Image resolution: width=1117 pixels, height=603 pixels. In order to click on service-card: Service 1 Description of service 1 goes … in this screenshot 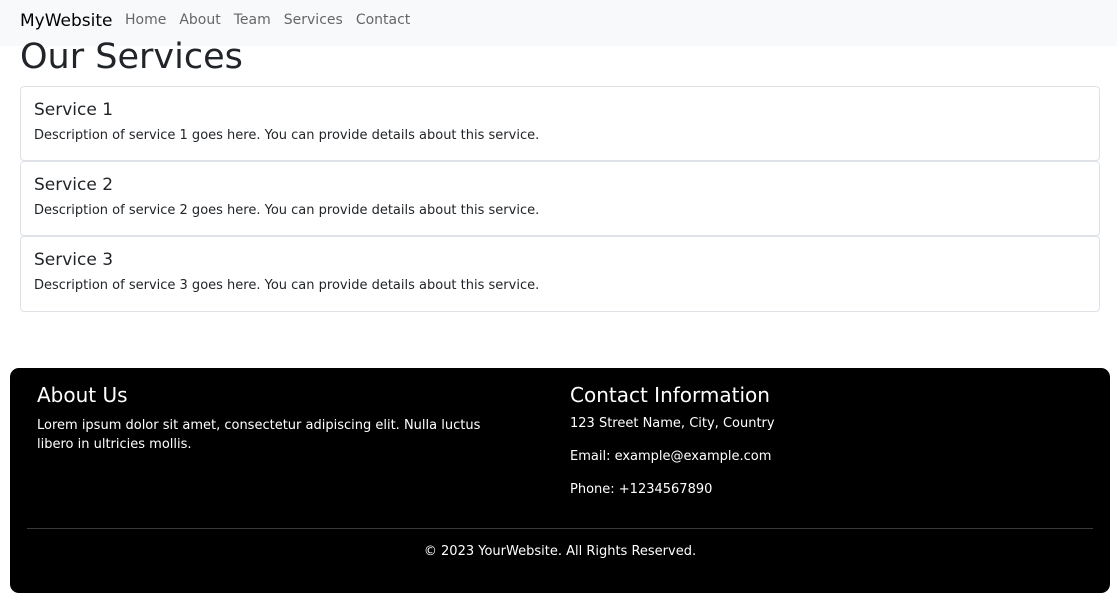, I will do `click(560, 123)`.